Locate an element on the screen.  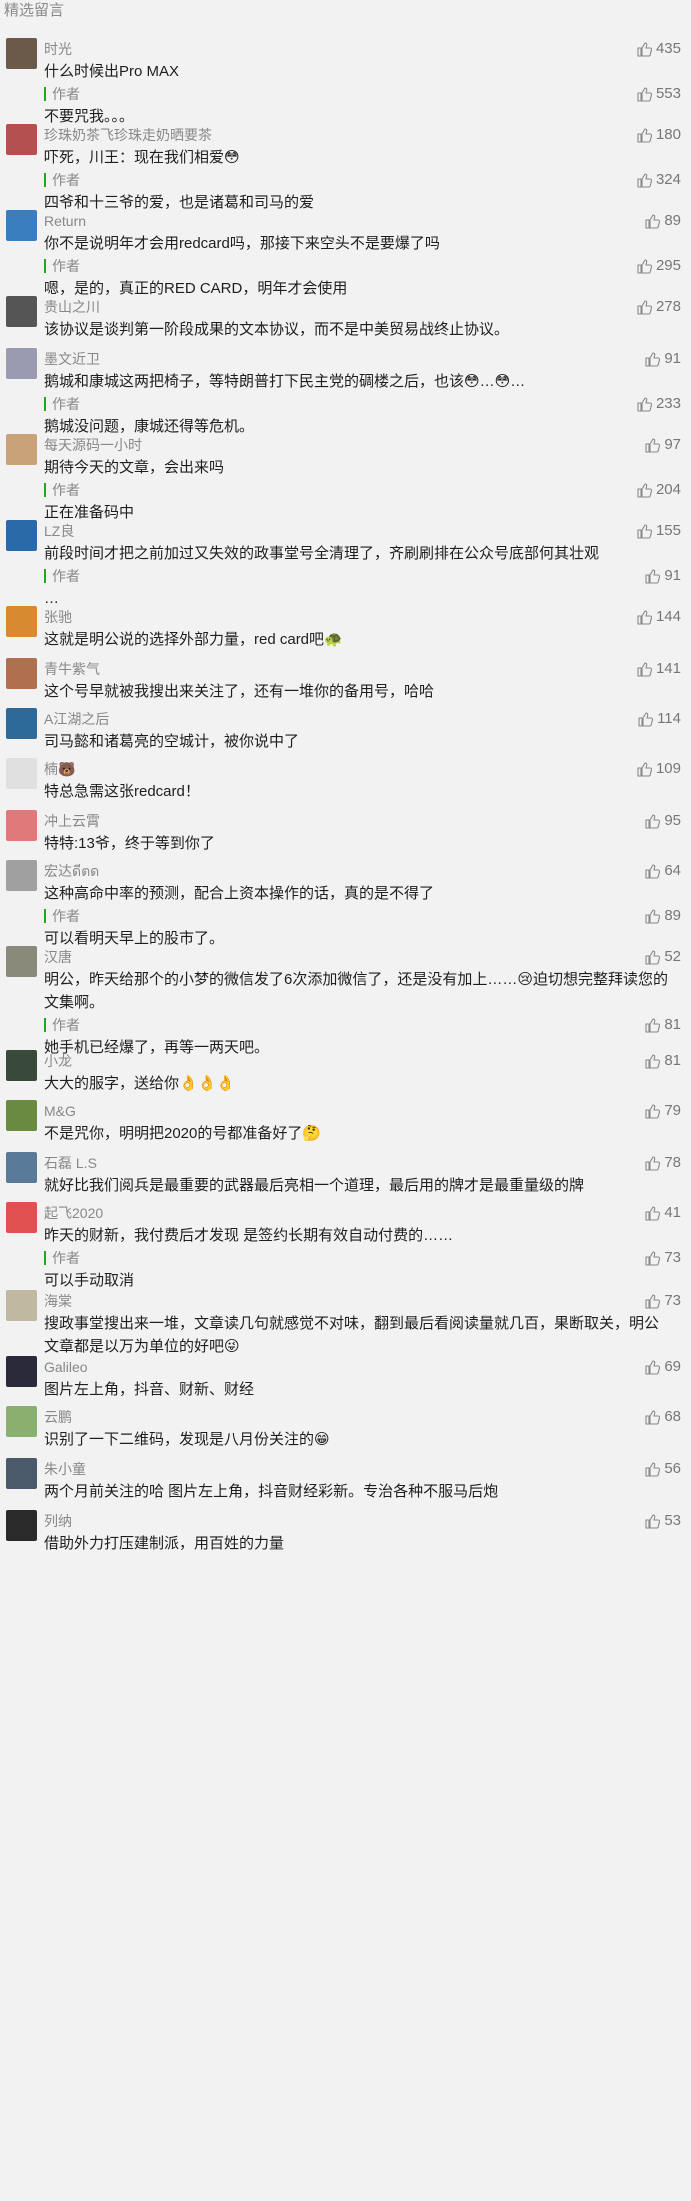
comment-nickname: 青牛紫气 is located at coordinates (72, 669).